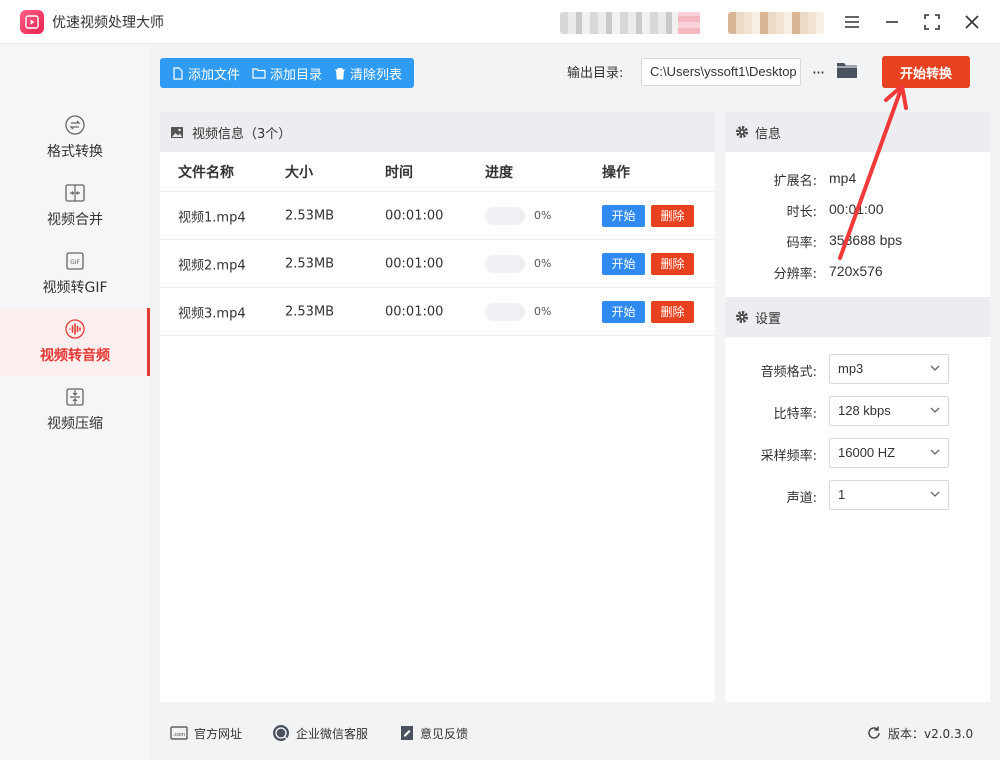 This screenshot has width=1000, height=760. What do you see at coordinates (857, 180) in the screenshot?
I see `info-extension: 扩展名: mp4` at bounding box center [857, 180].